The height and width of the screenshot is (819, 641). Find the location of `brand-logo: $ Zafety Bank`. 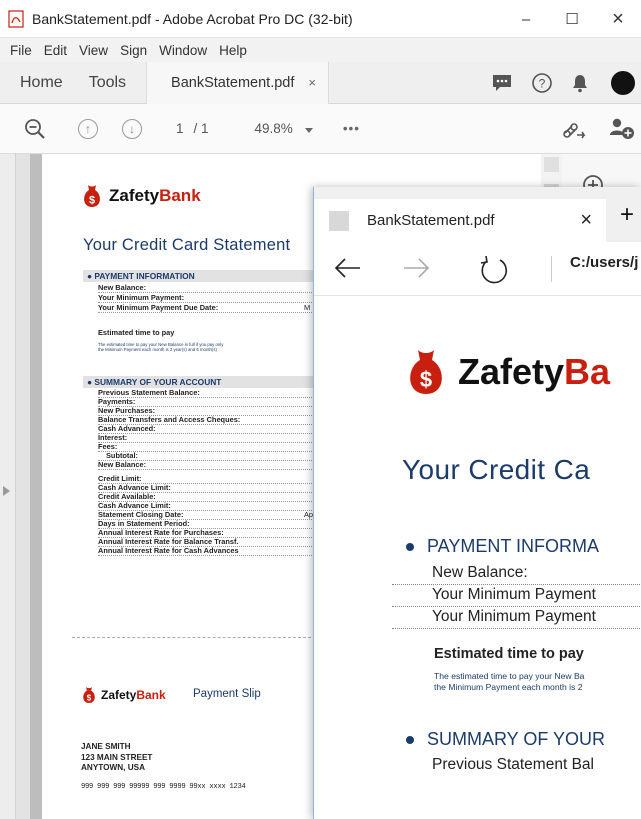

brand-logo: $ Zafety Bank is located at coordinates (141, 196).